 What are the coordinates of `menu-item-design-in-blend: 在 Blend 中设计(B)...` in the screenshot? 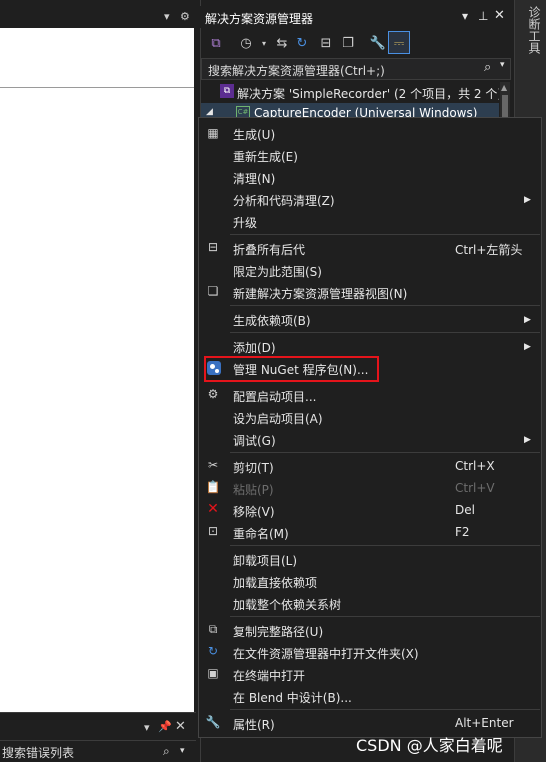 It's located at (292, 697).